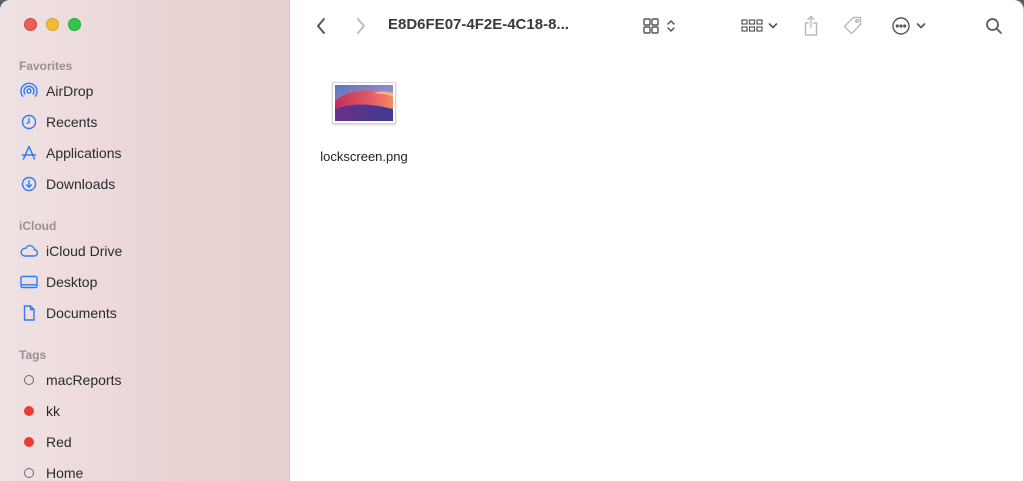 Image resolution: width=1024 pixels, height=481 pixels. I want to click on wallpaper-thumbnail-icon, so click(364, 103).